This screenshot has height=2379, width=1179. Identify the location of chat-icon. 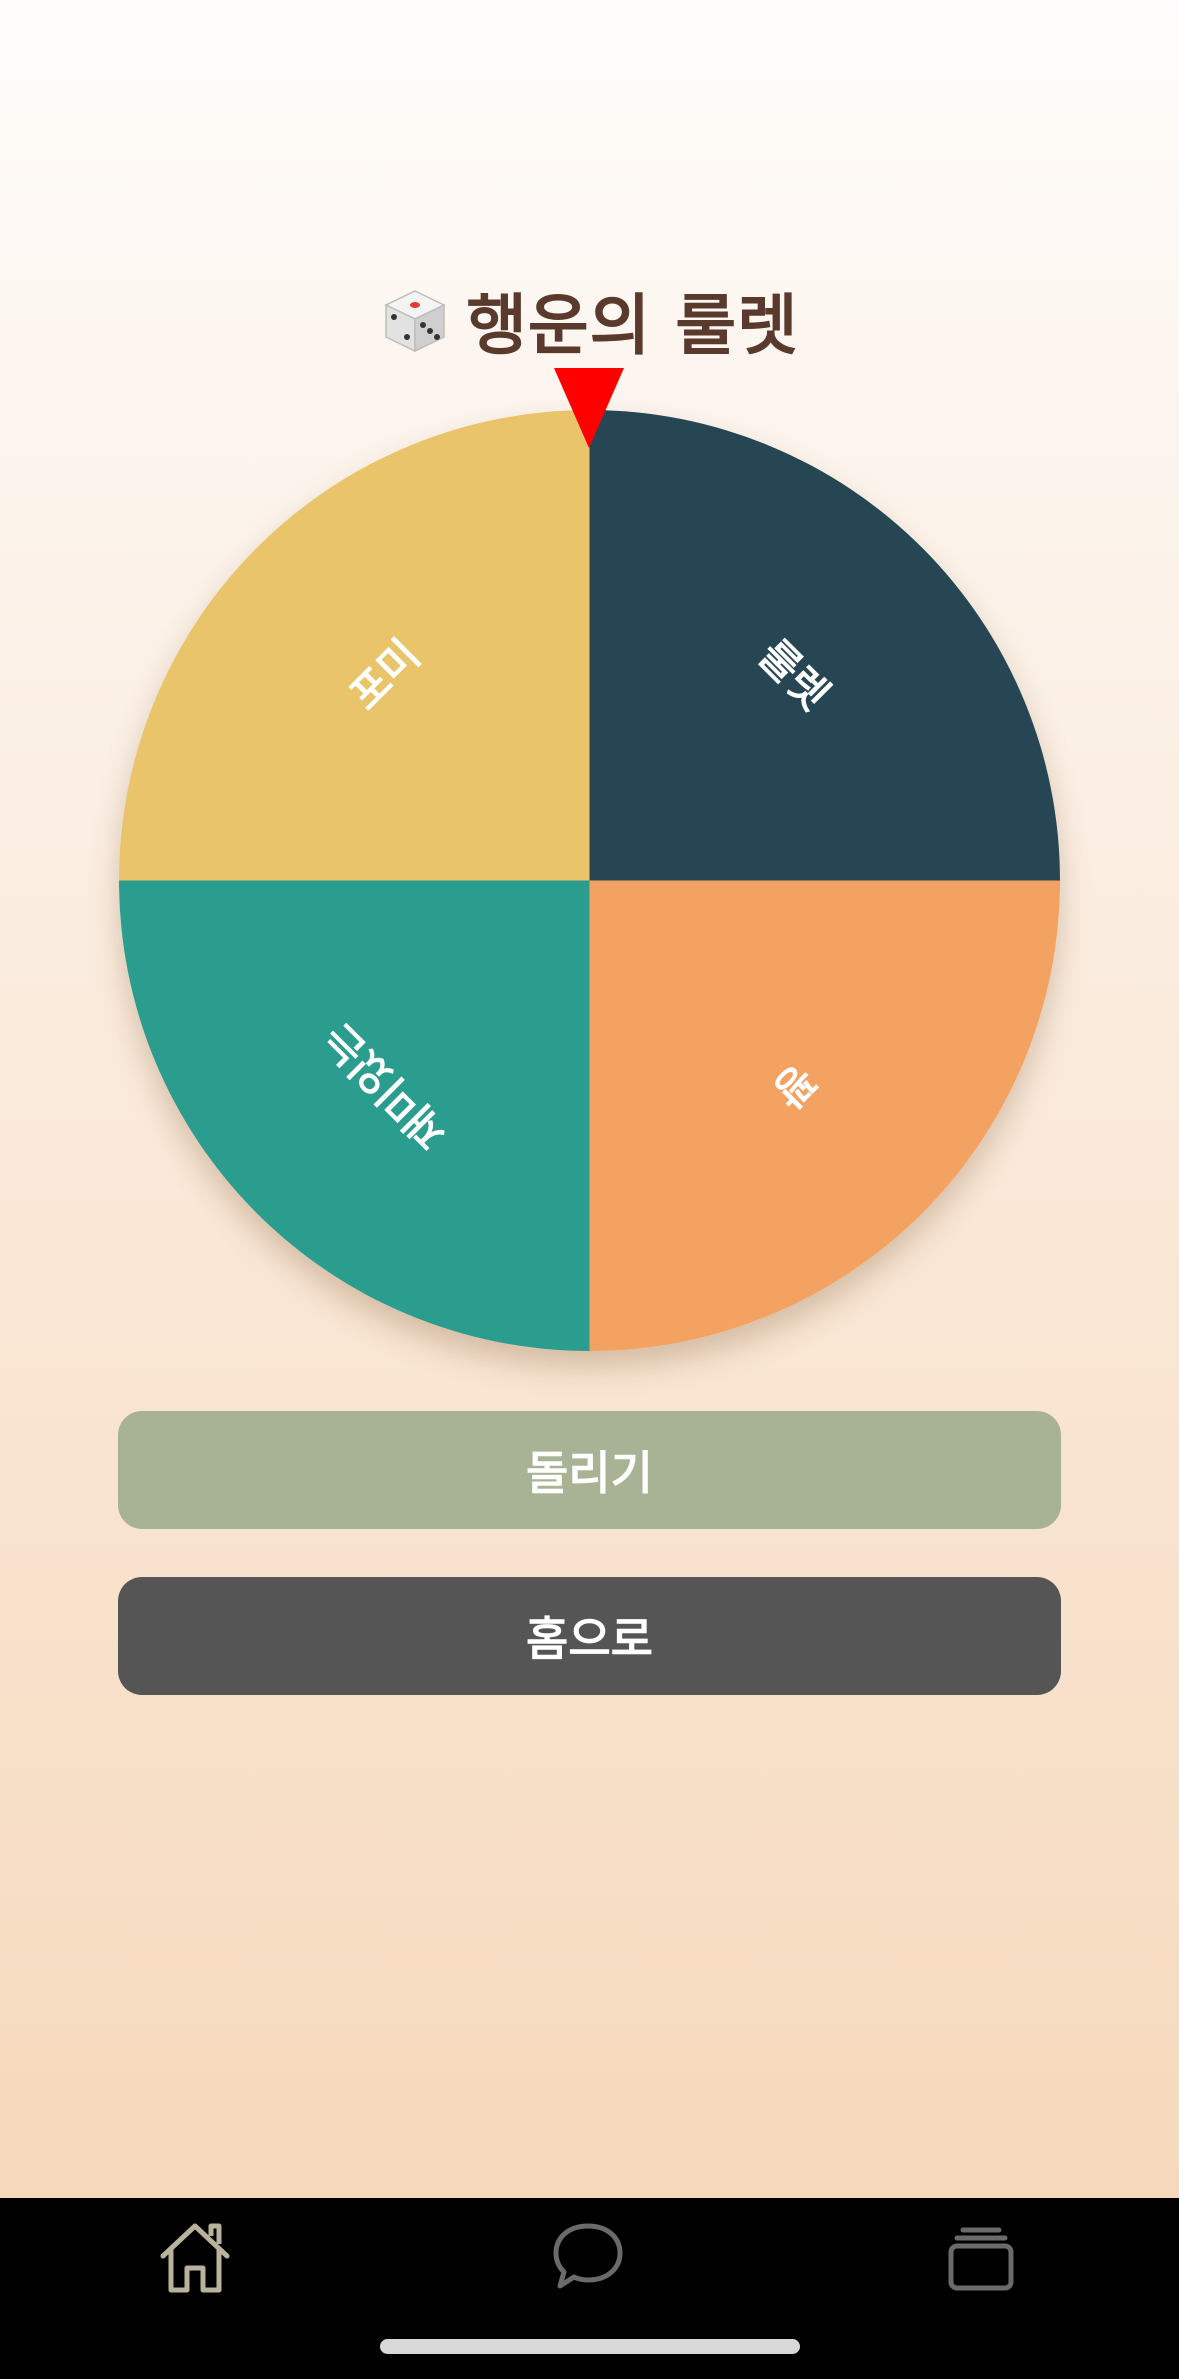
(588, 2258).